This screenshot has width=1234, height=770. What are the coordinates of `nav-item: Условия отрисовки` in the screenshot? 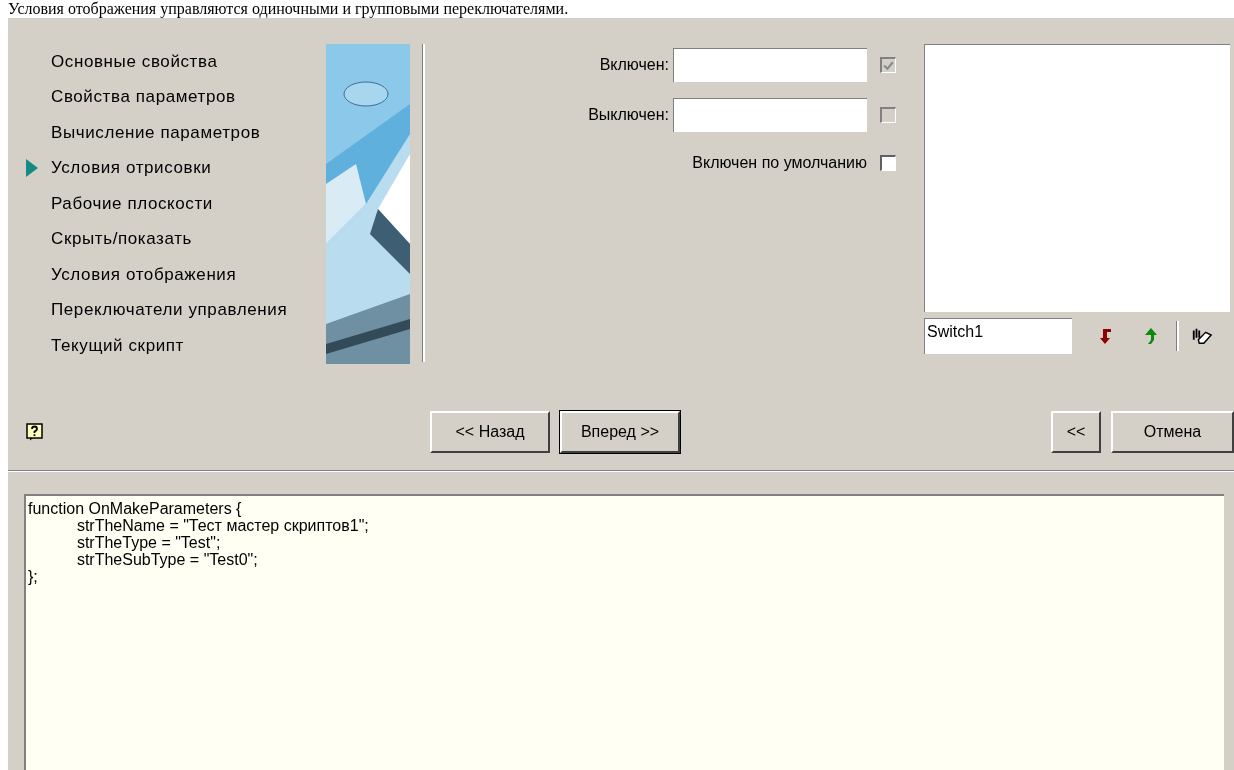 It's located at (119, 168).